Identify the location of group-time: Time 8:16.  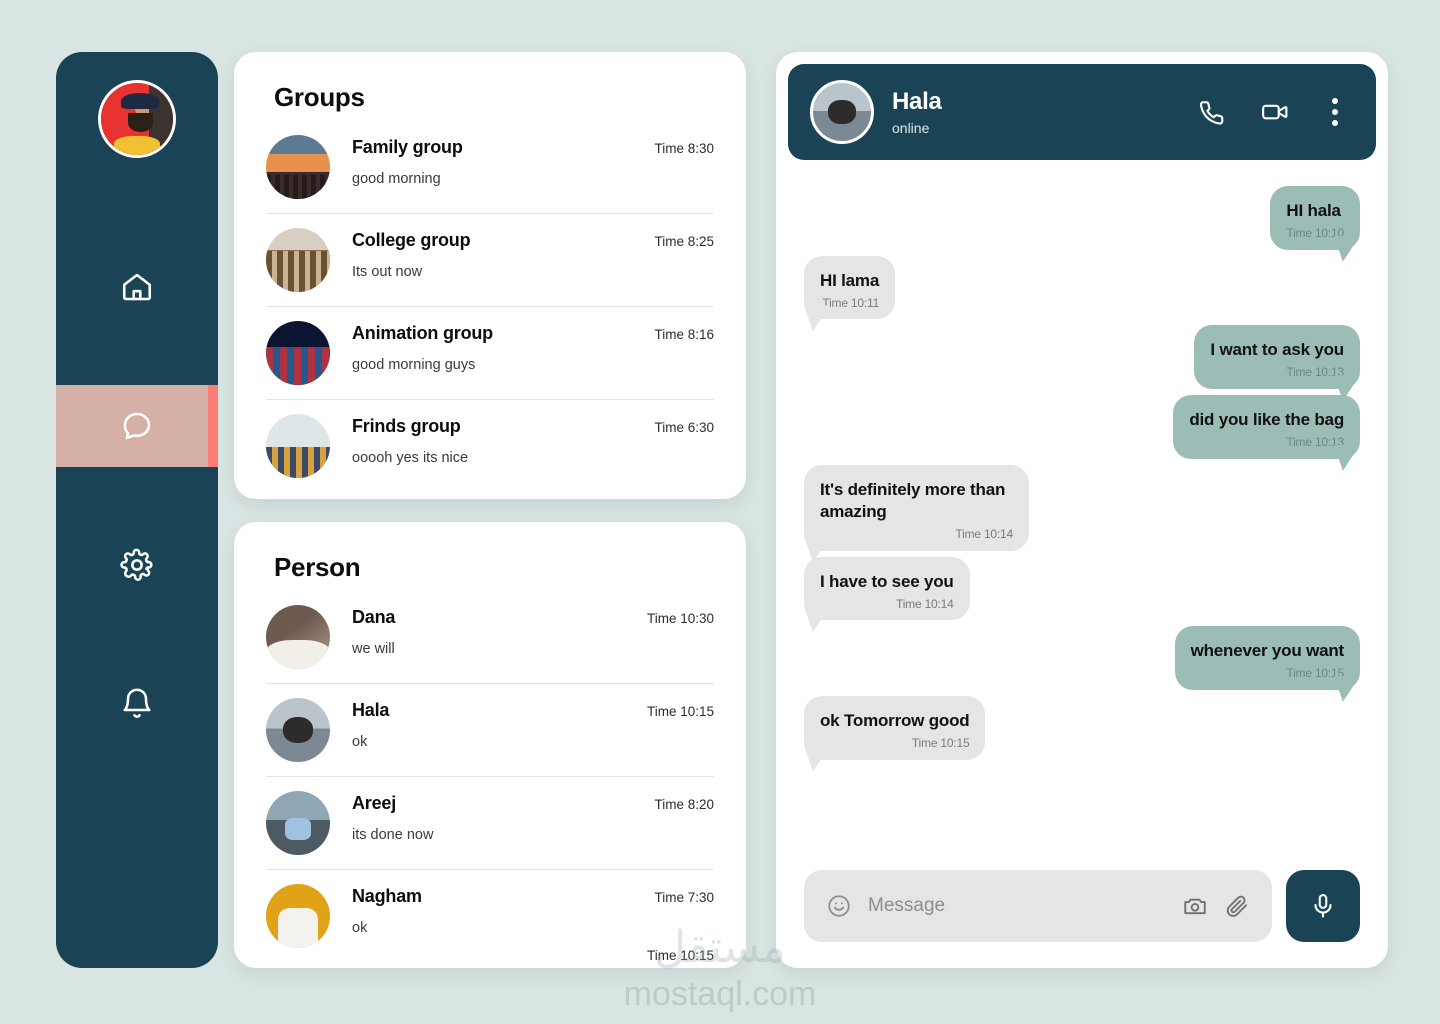
(684, 334).